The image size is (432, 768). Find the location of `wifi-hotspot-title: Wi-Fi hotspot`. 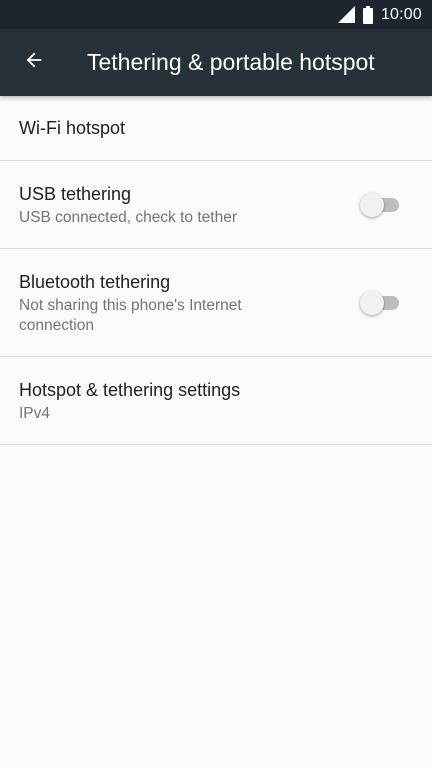

wifi-hotspot-title: Wi-Fi hotspot is located at coordinates (72, 128).